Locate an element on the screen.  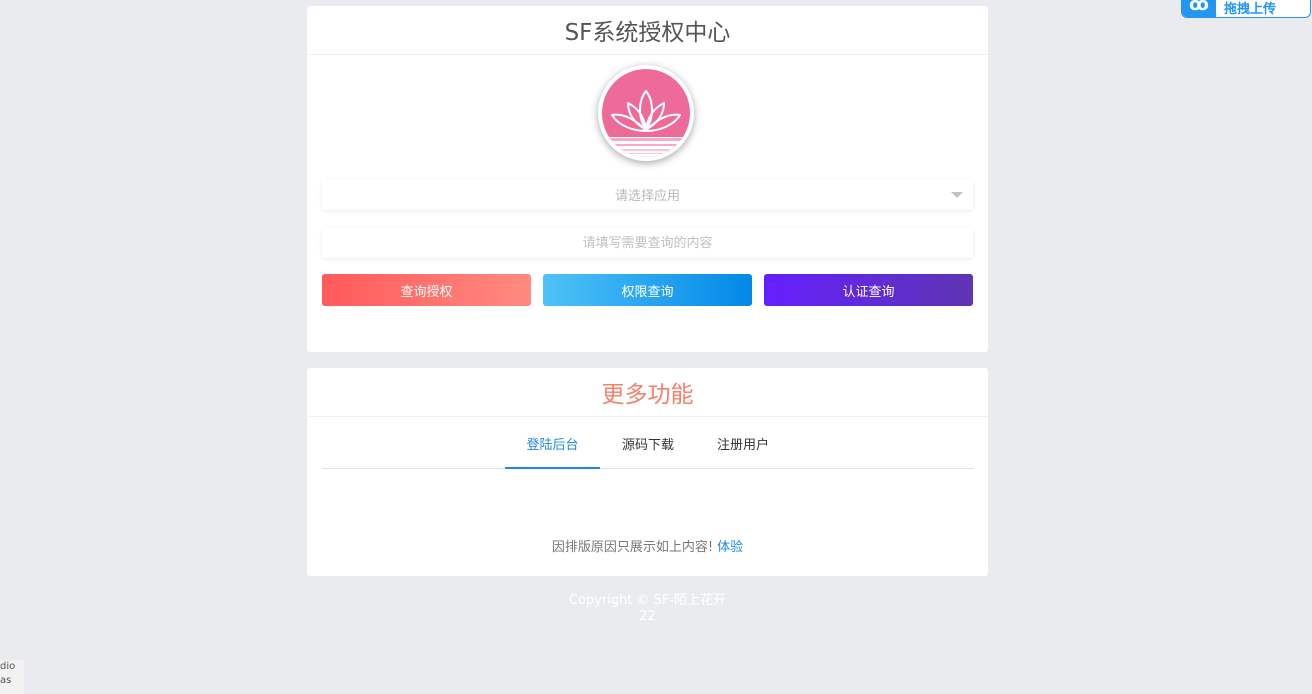
footer-number: 22 is located at coordinates (647, 616).